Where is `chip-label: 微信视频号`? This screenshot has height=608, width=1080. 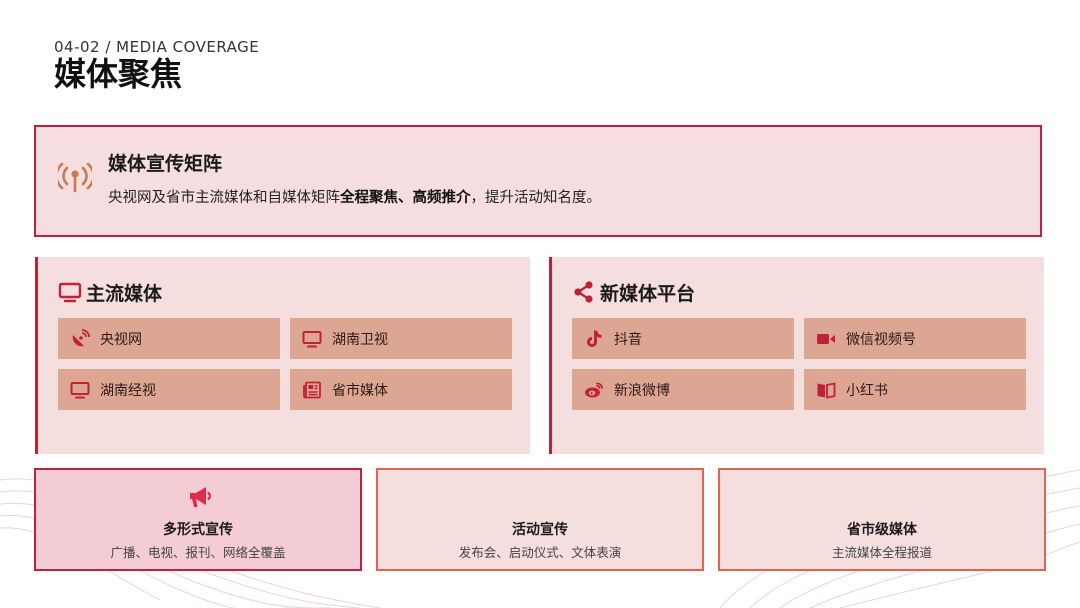
chip-label: 微信视频号 is located at coordinates (881, 339).